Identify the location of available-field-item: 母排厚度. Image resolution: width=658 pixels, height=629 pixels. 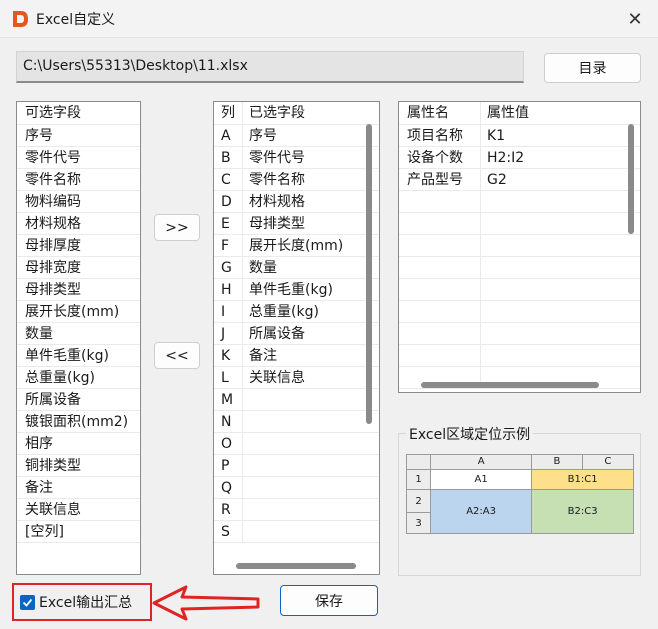
(78, 246).